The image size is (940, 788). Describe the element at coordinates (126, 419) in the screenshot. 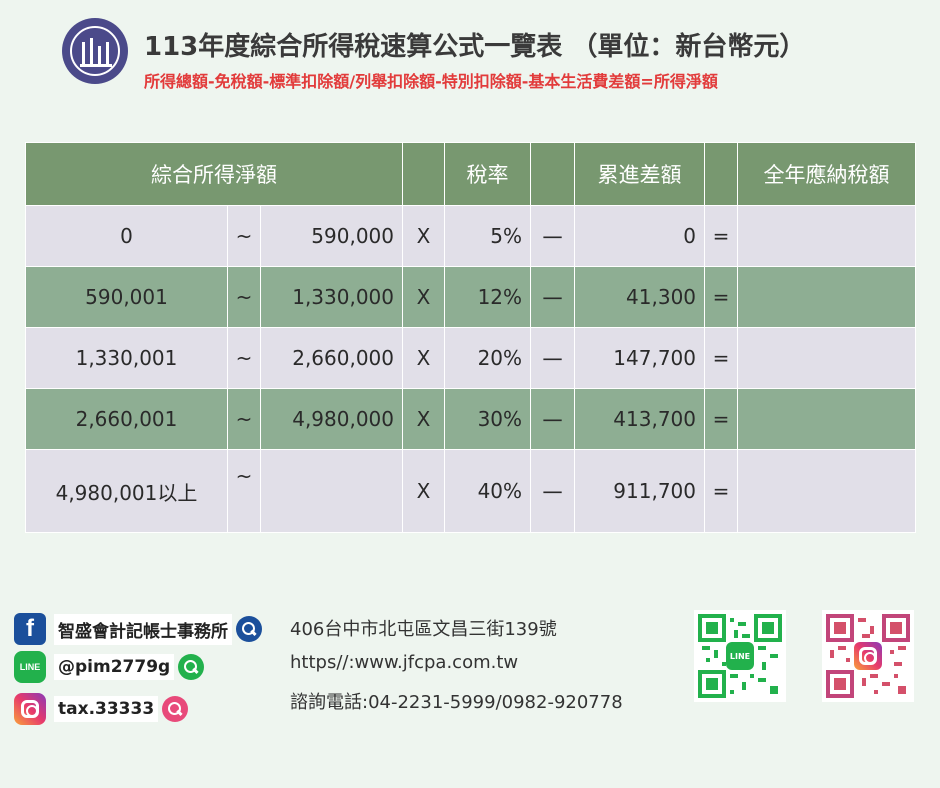

I see `income-from: 2,660,001` at that location.